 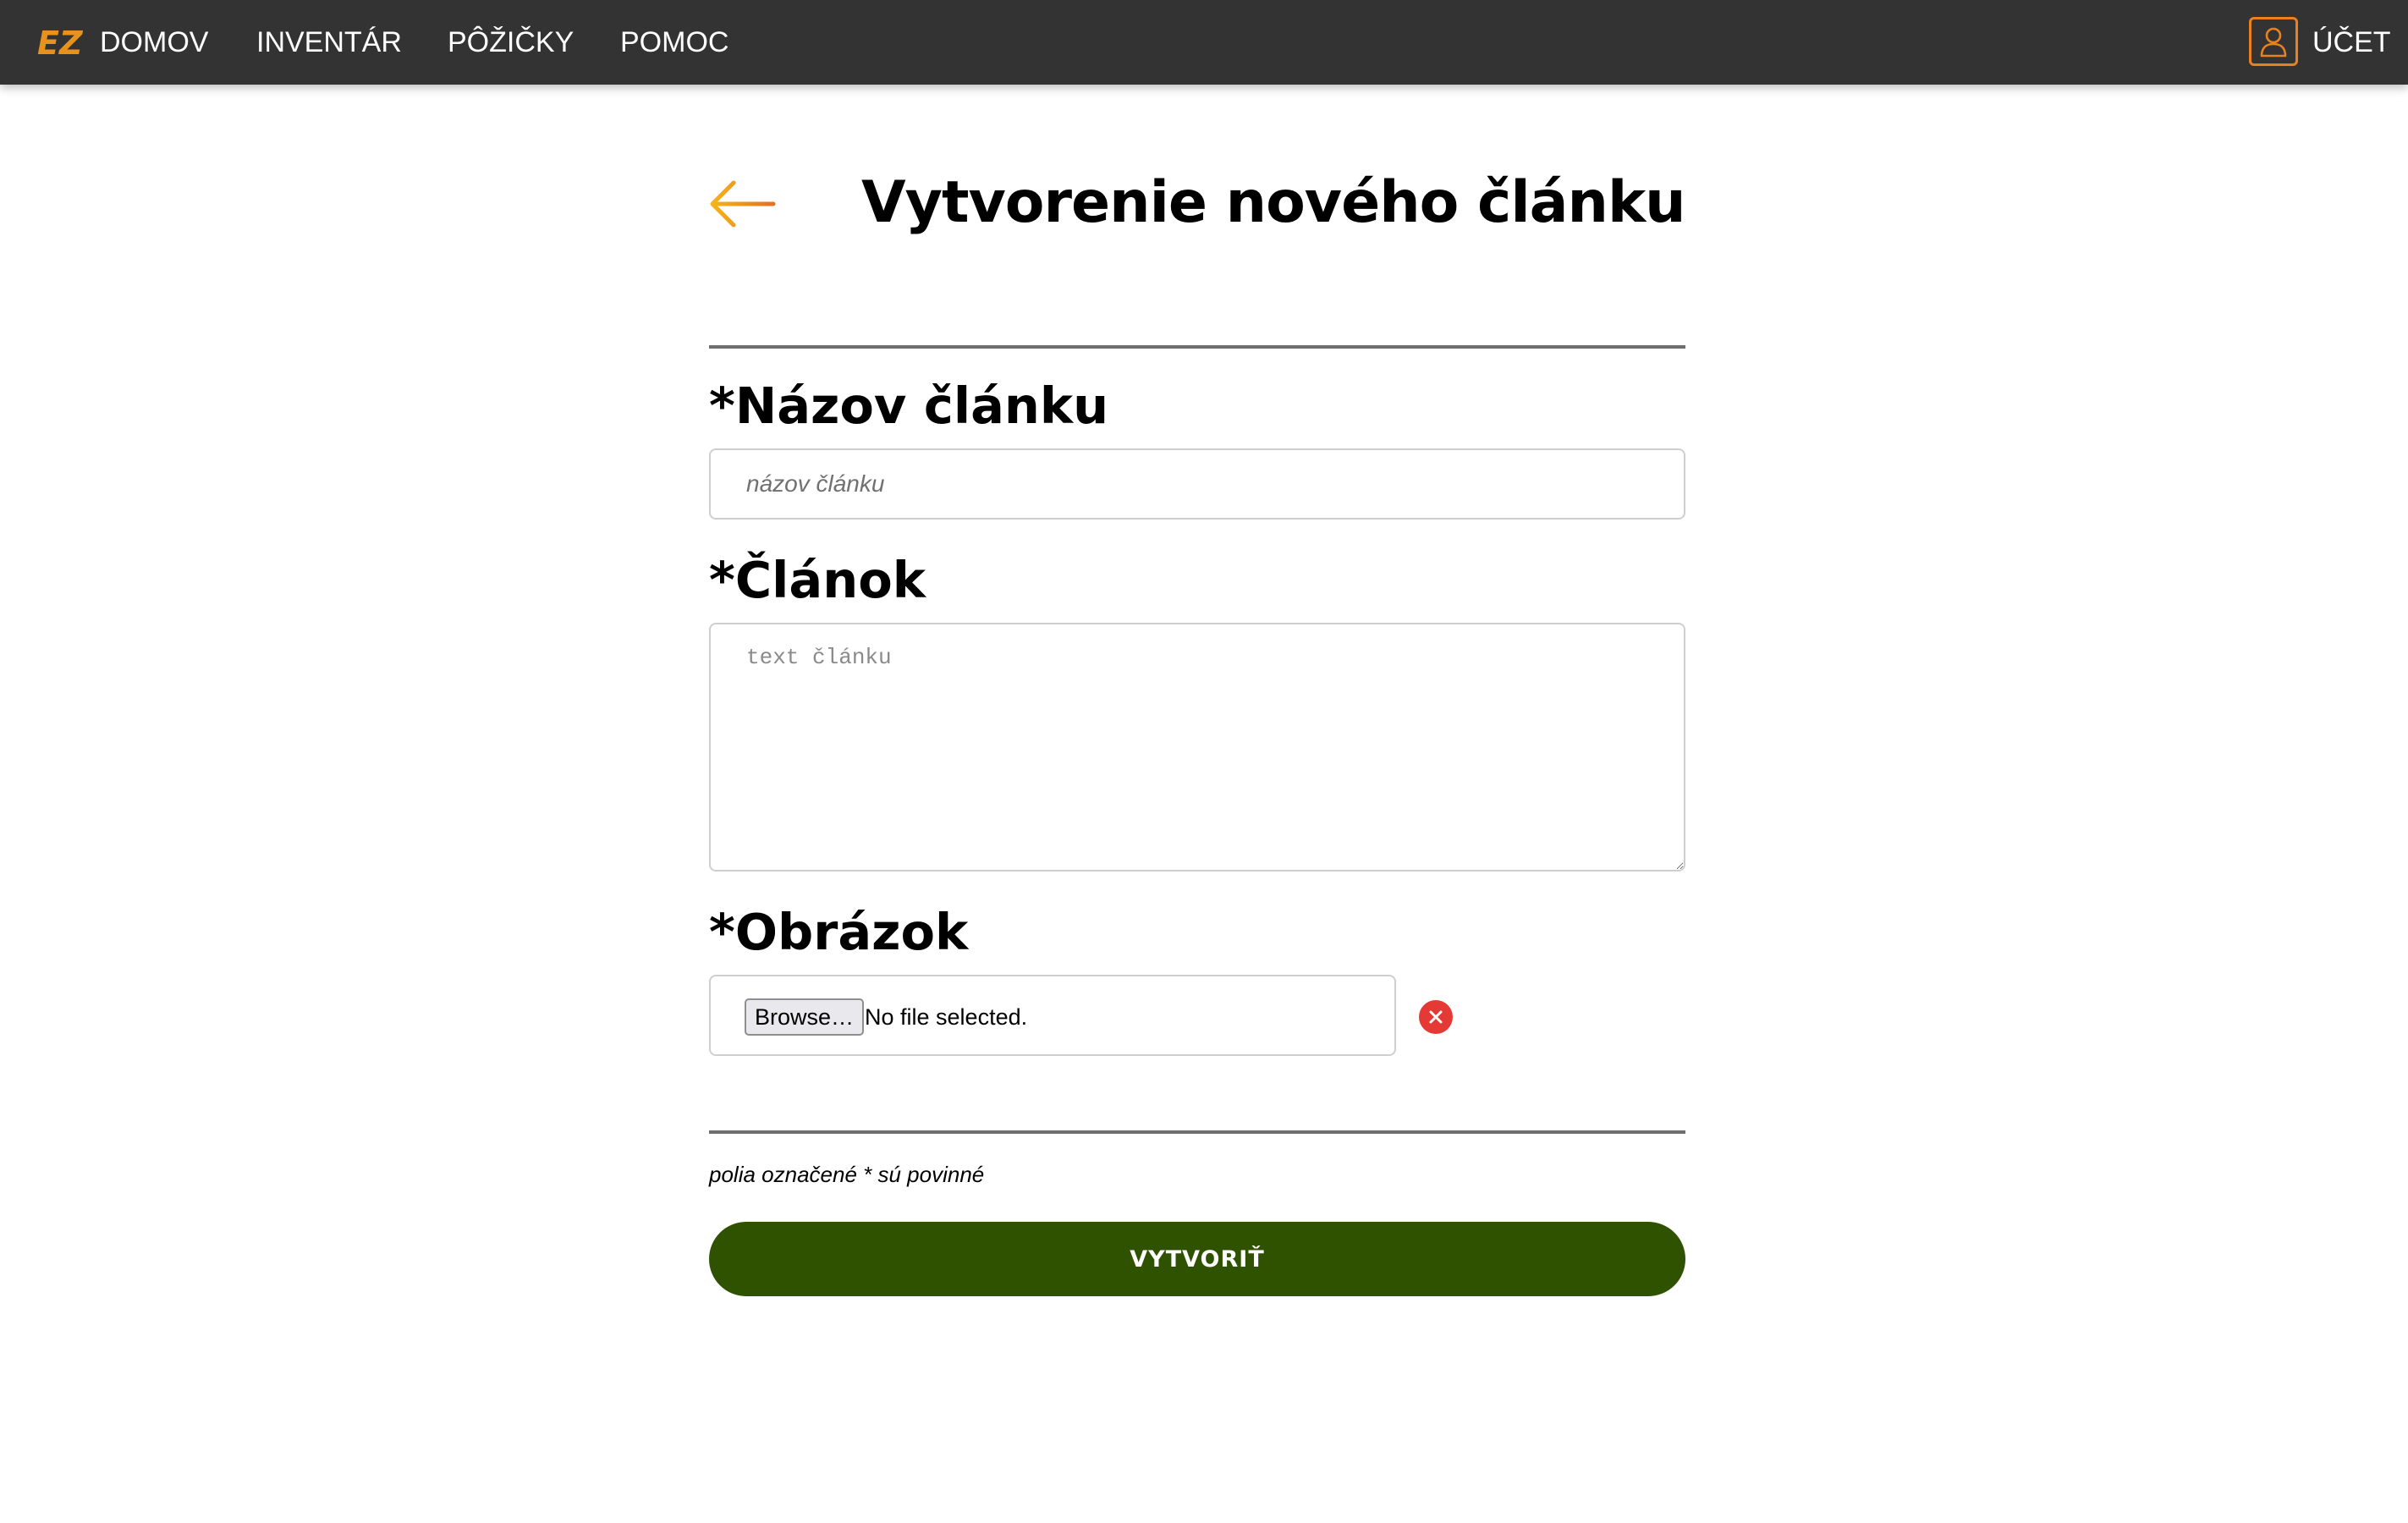 I want to click on close-circle-icon, so click(x=1436, y=1017).